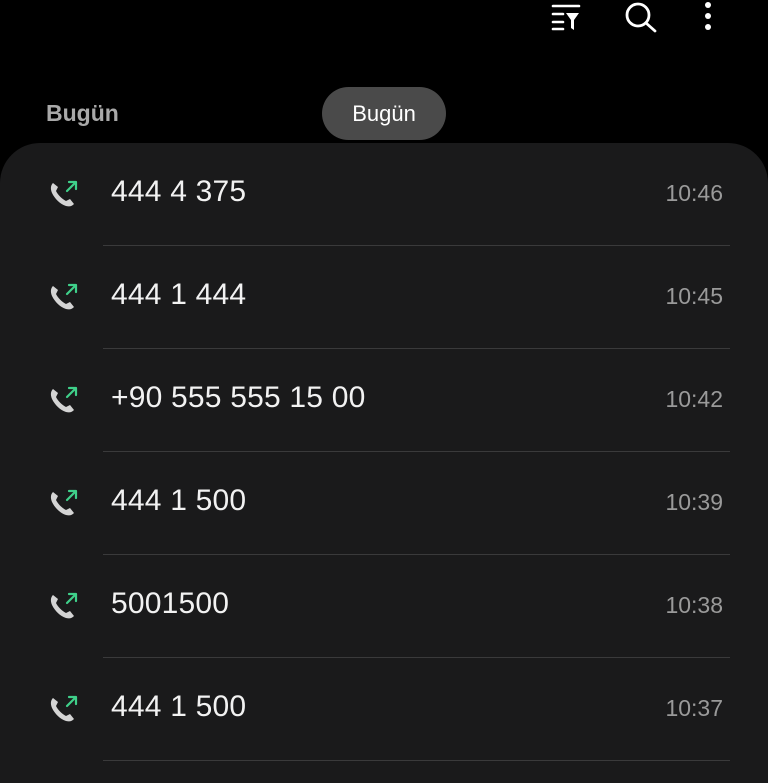 This screenshot has width=768, height=783. Describe the element at coordinates (694, 708) in the screenshot. I see `call-time: 10:37` at that location.